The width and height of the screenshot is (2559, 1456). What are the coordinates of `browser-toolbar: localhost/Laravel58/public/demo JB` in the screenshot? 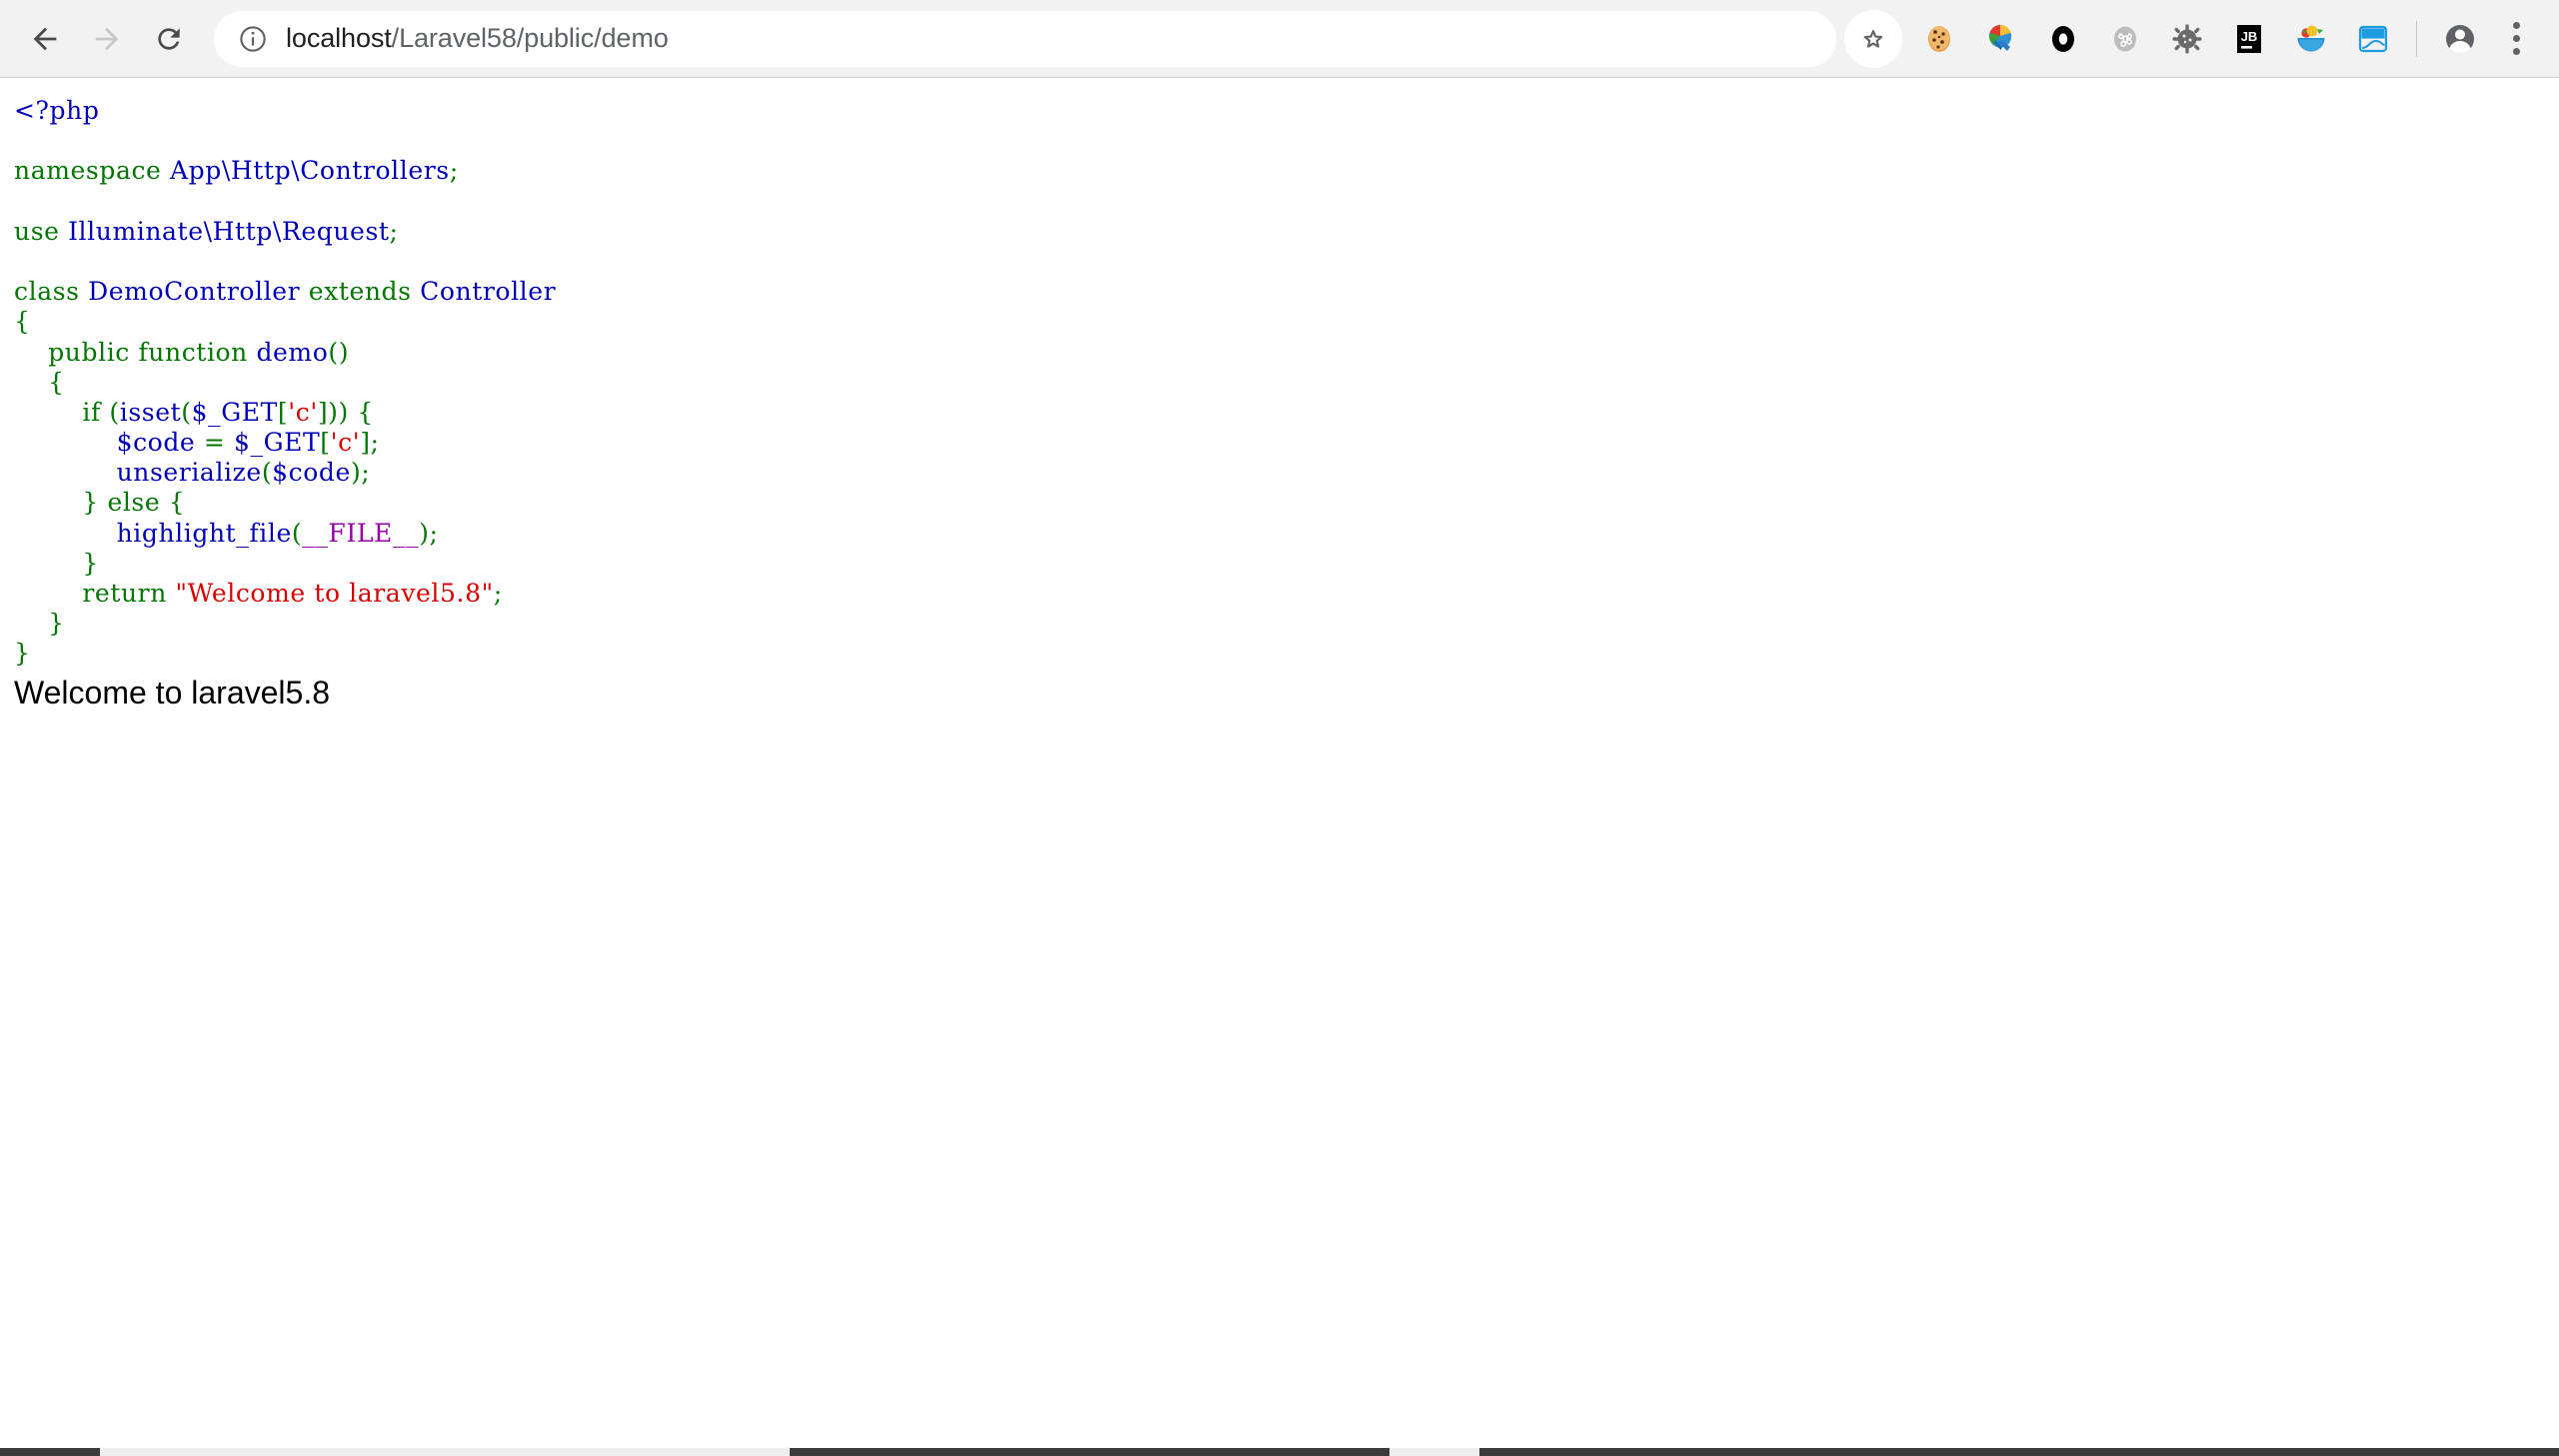 It's located at (1279, 39).